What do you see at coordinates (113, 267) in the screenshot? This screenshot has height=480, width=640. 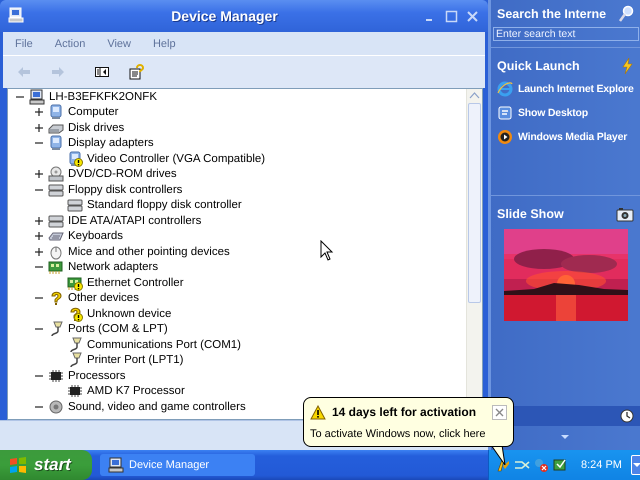 I see `tree-item: Network adapters` at bounding box center [113, 267].